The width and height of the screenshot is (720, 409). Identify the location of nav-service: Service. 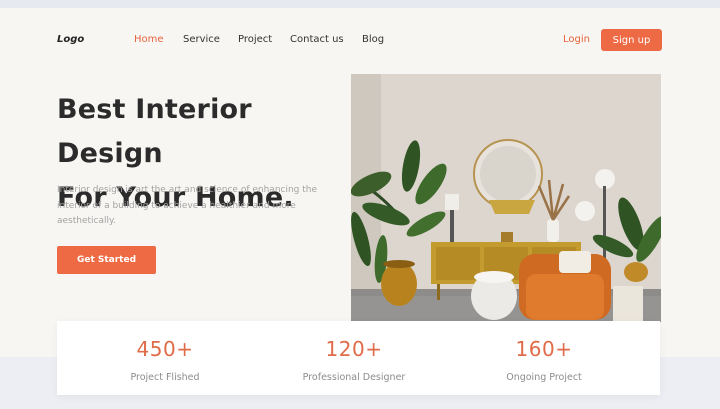
(201, 39).